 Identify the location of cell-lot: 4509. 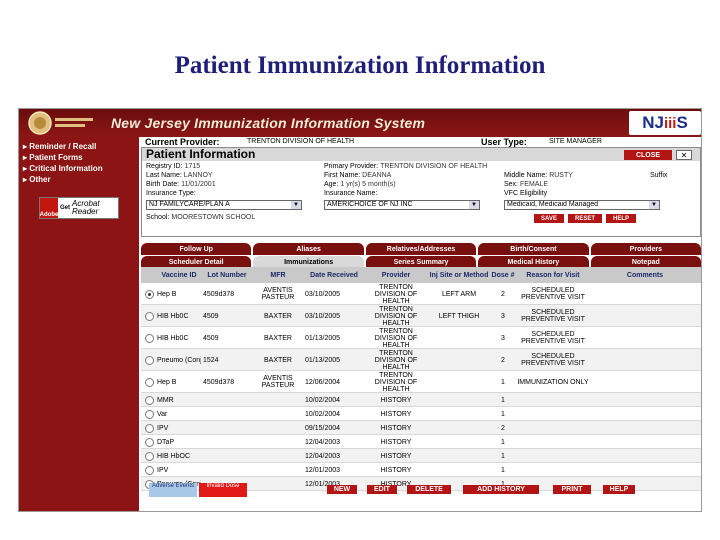
(211, 316).